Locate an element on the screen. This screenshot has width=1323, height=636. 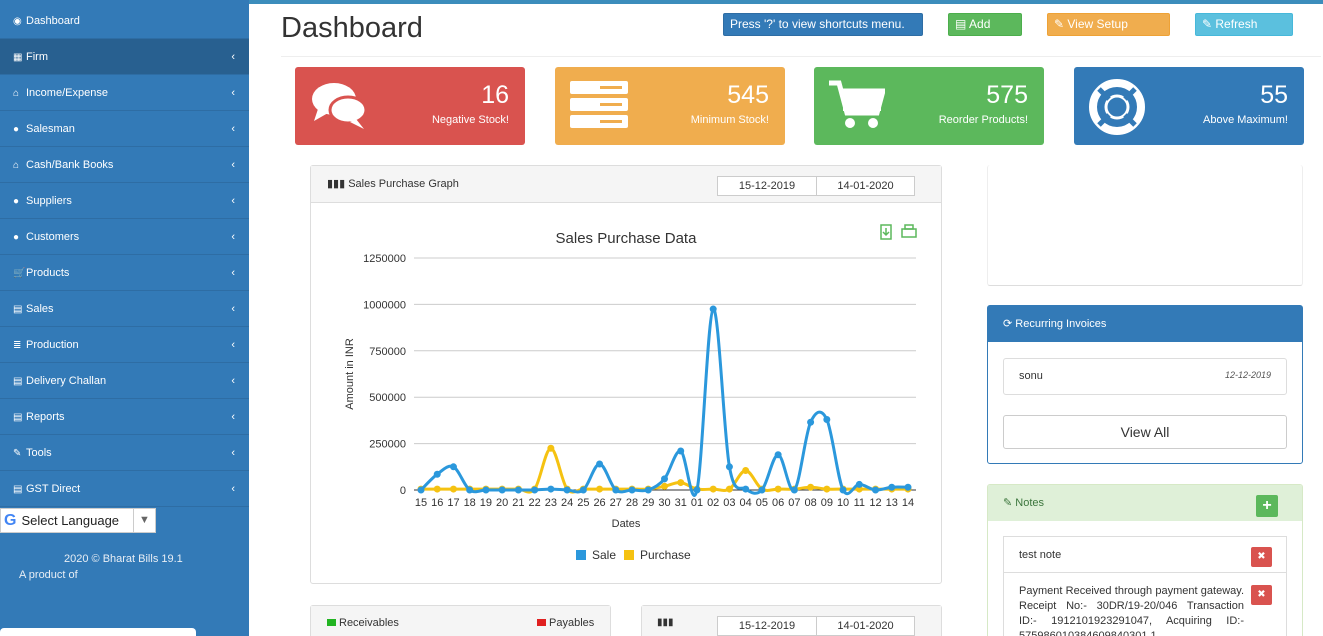
google-icon: G is located at coordinates (10, 520).